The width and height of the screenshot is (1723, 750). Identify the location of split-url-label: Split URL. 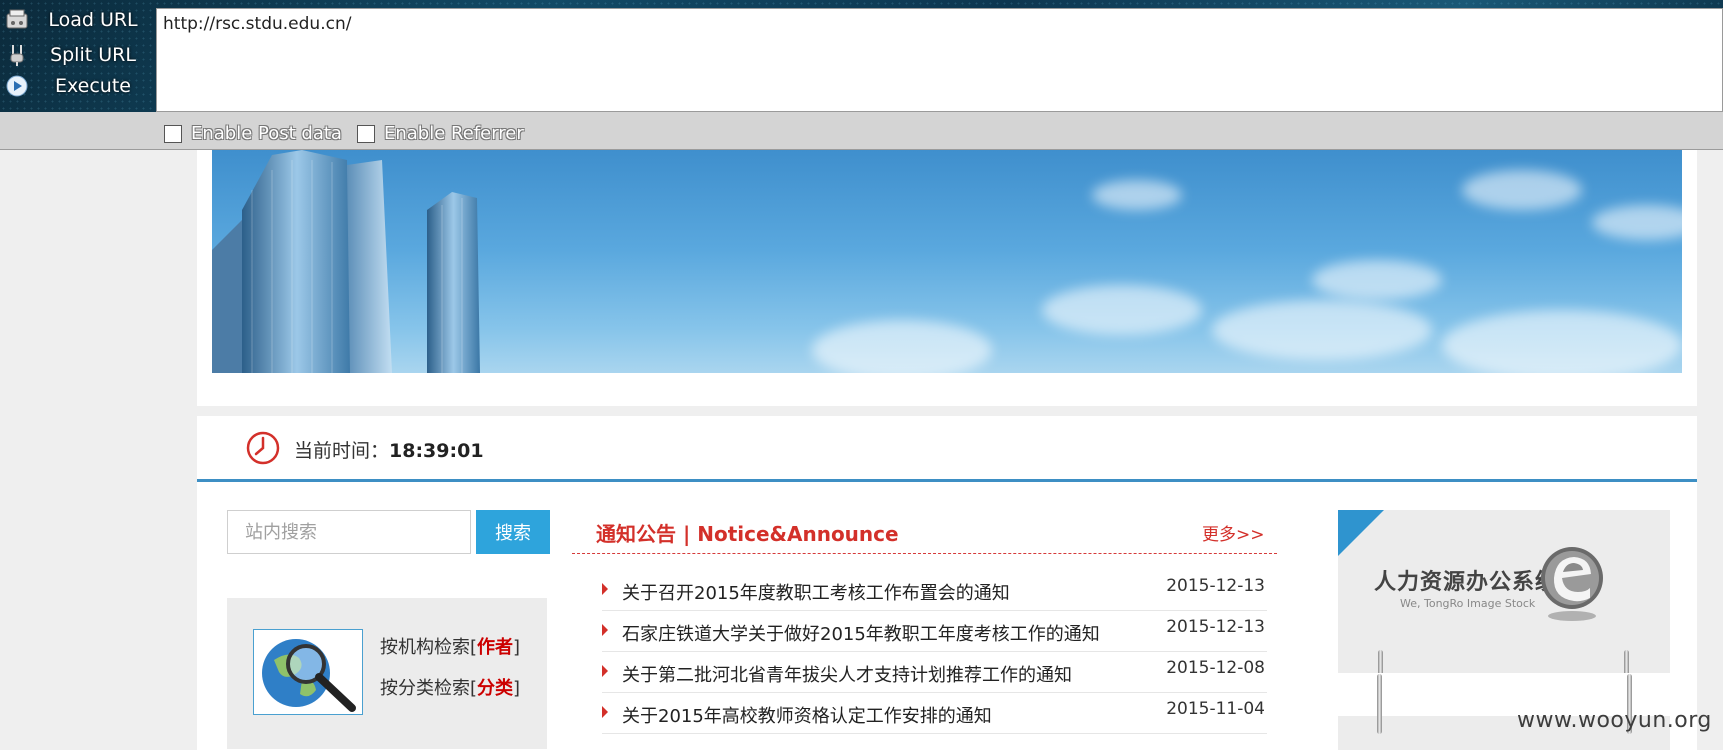
(93, 55).